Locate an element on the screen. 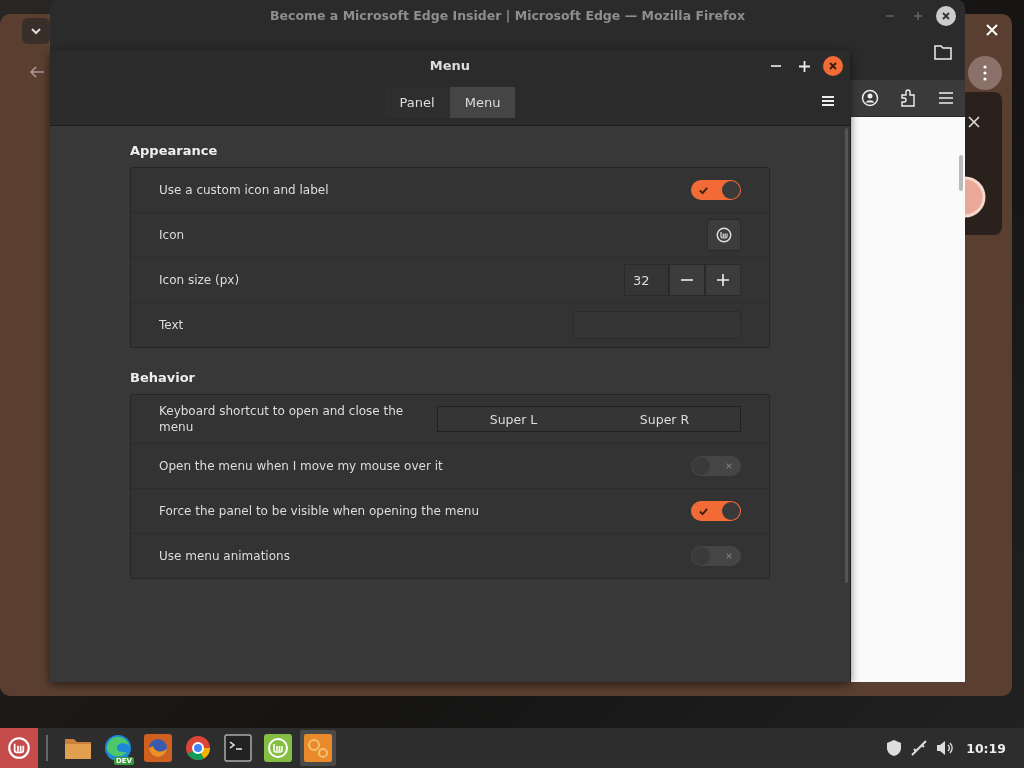 This screenshot has width=1024, height=768. setting-label: Force the panel to be visible when opening the menu is located at coordinates (319, 511).